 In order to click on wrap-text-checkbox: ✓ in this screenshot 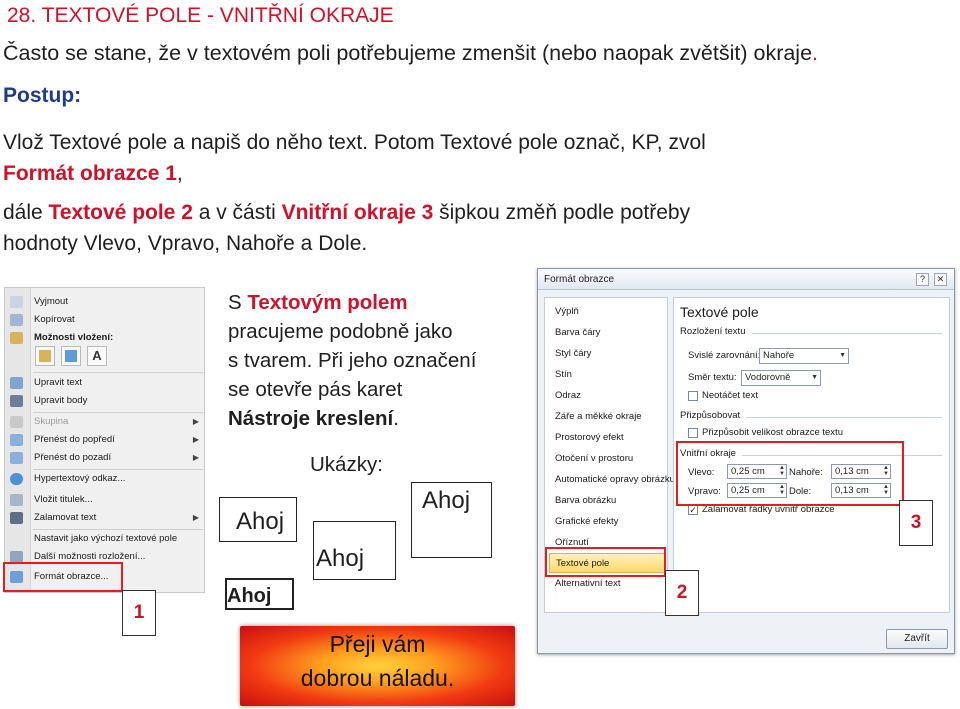, I will do `click(693, 510)`.